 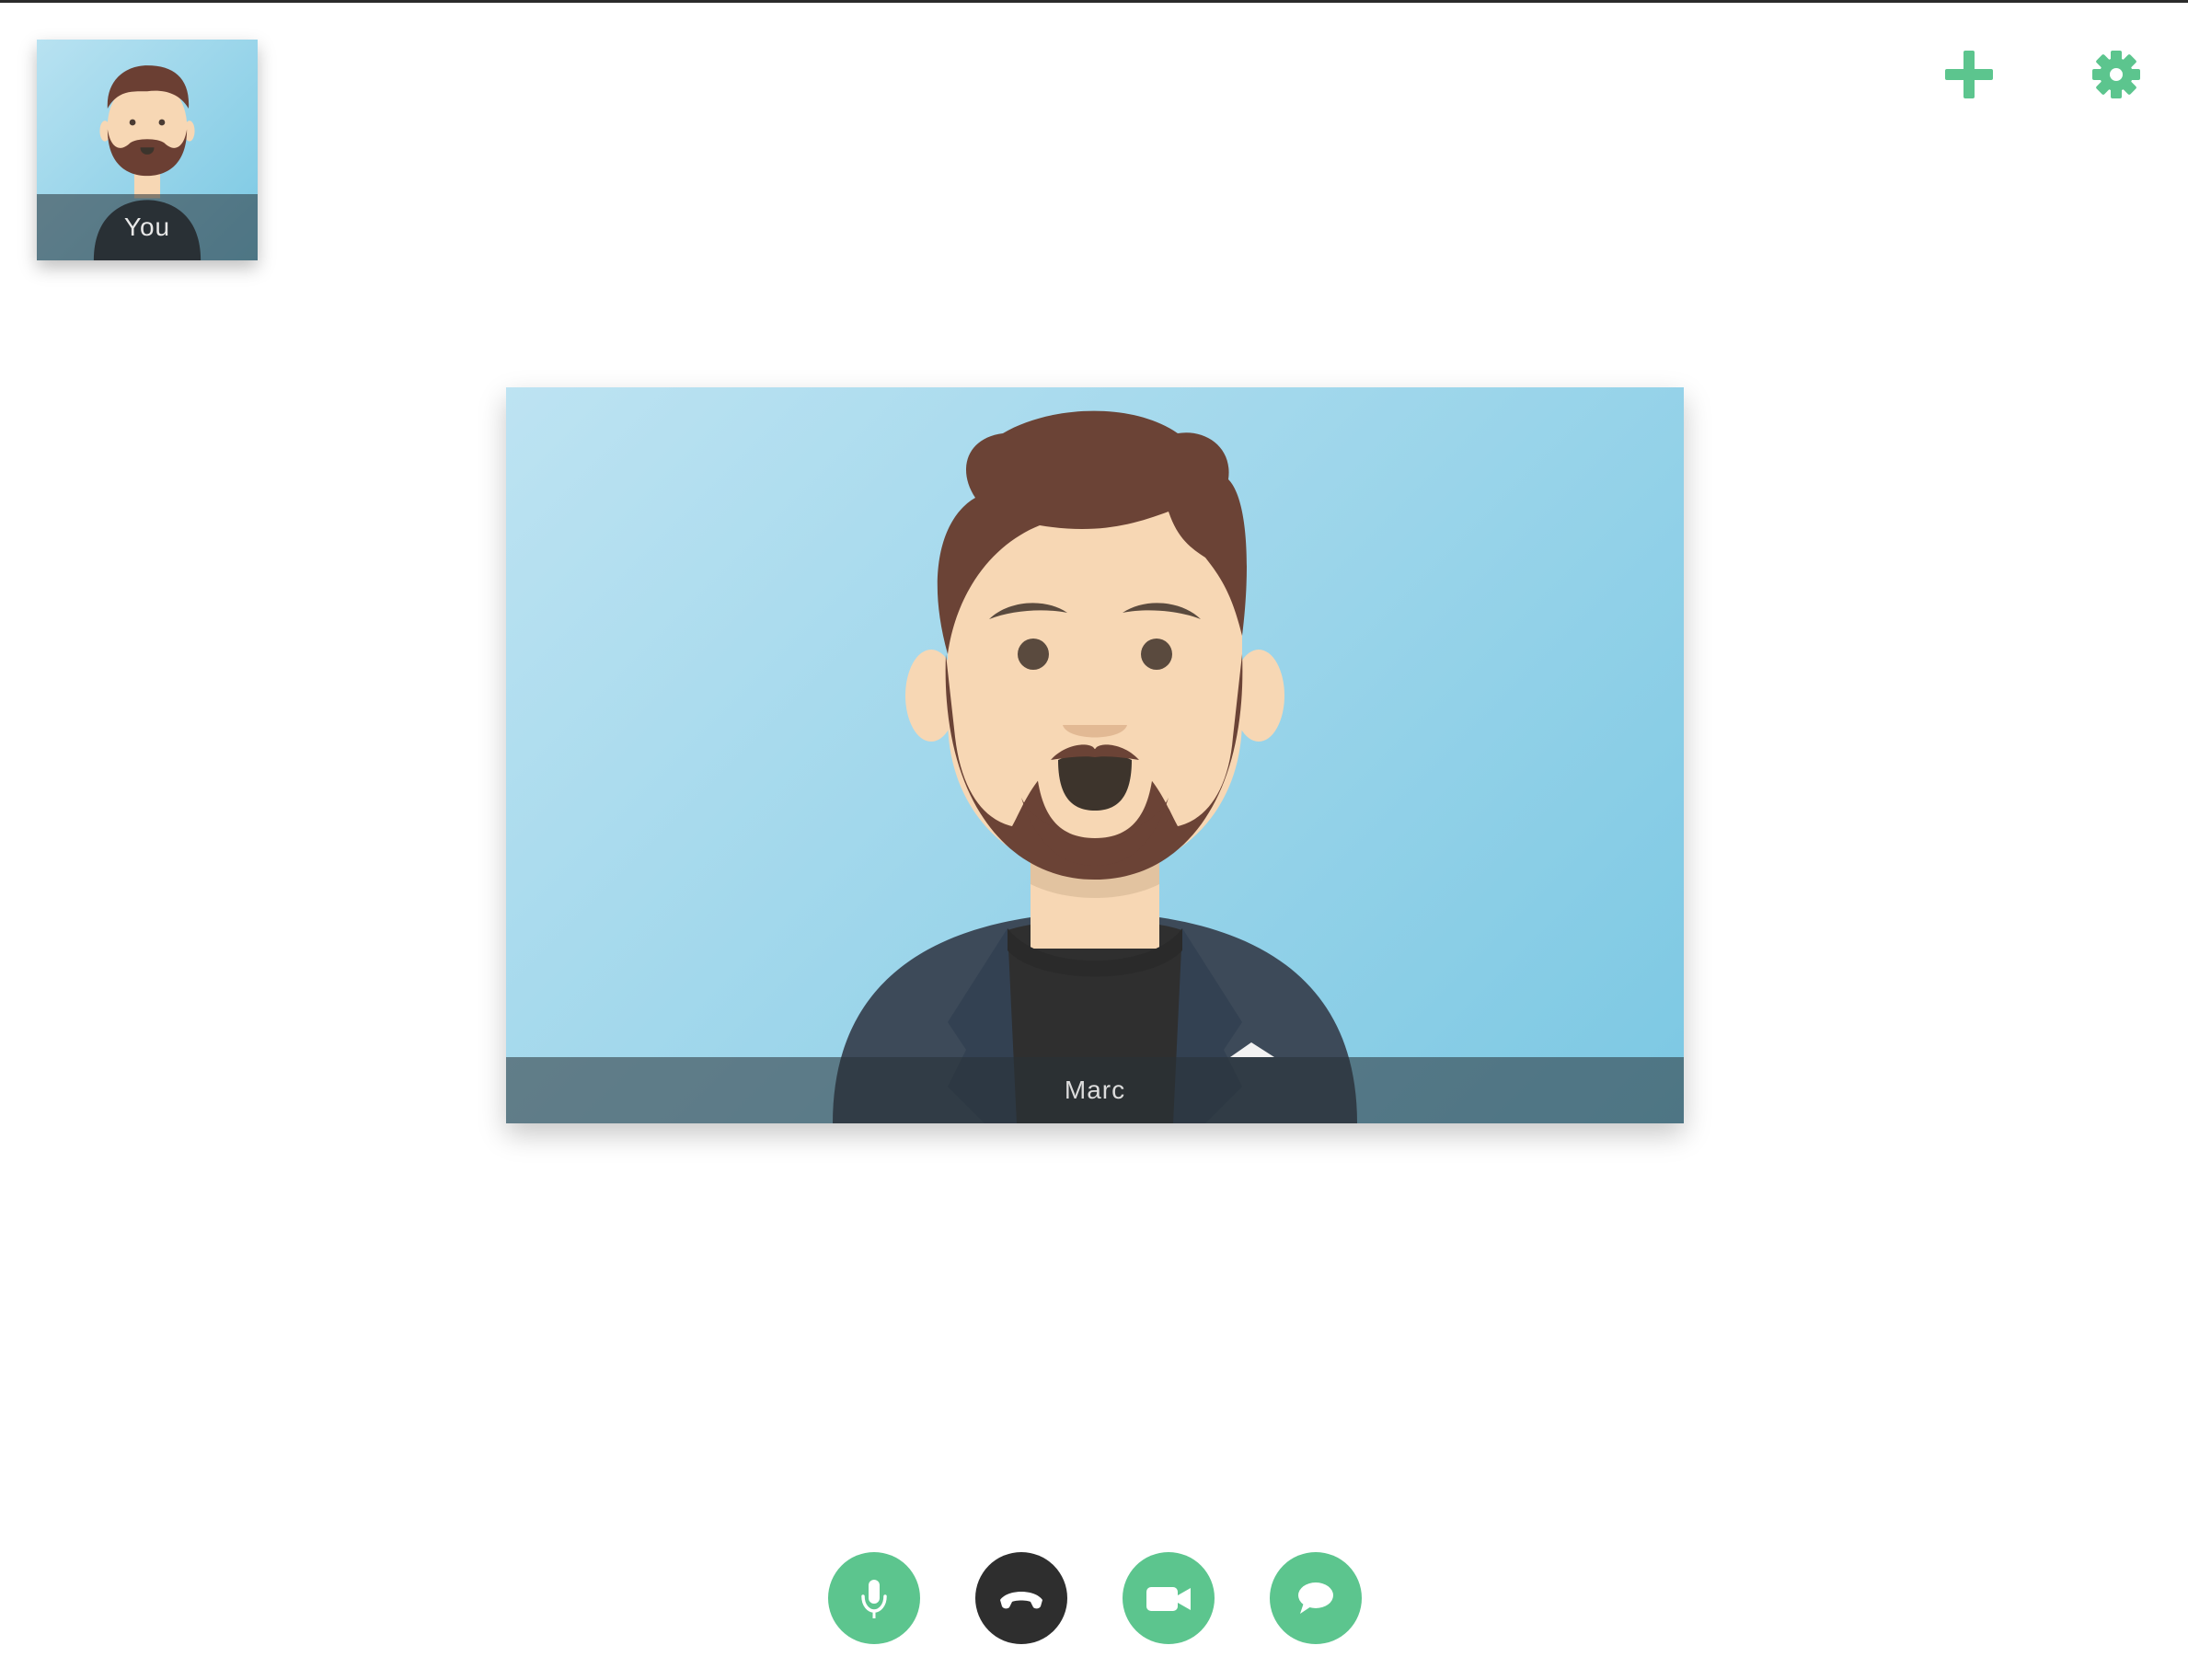 What do you see at coordinates (1095, 766) in the screenshot?
I see `remote-avatar` at bounding box center [1095, 766].